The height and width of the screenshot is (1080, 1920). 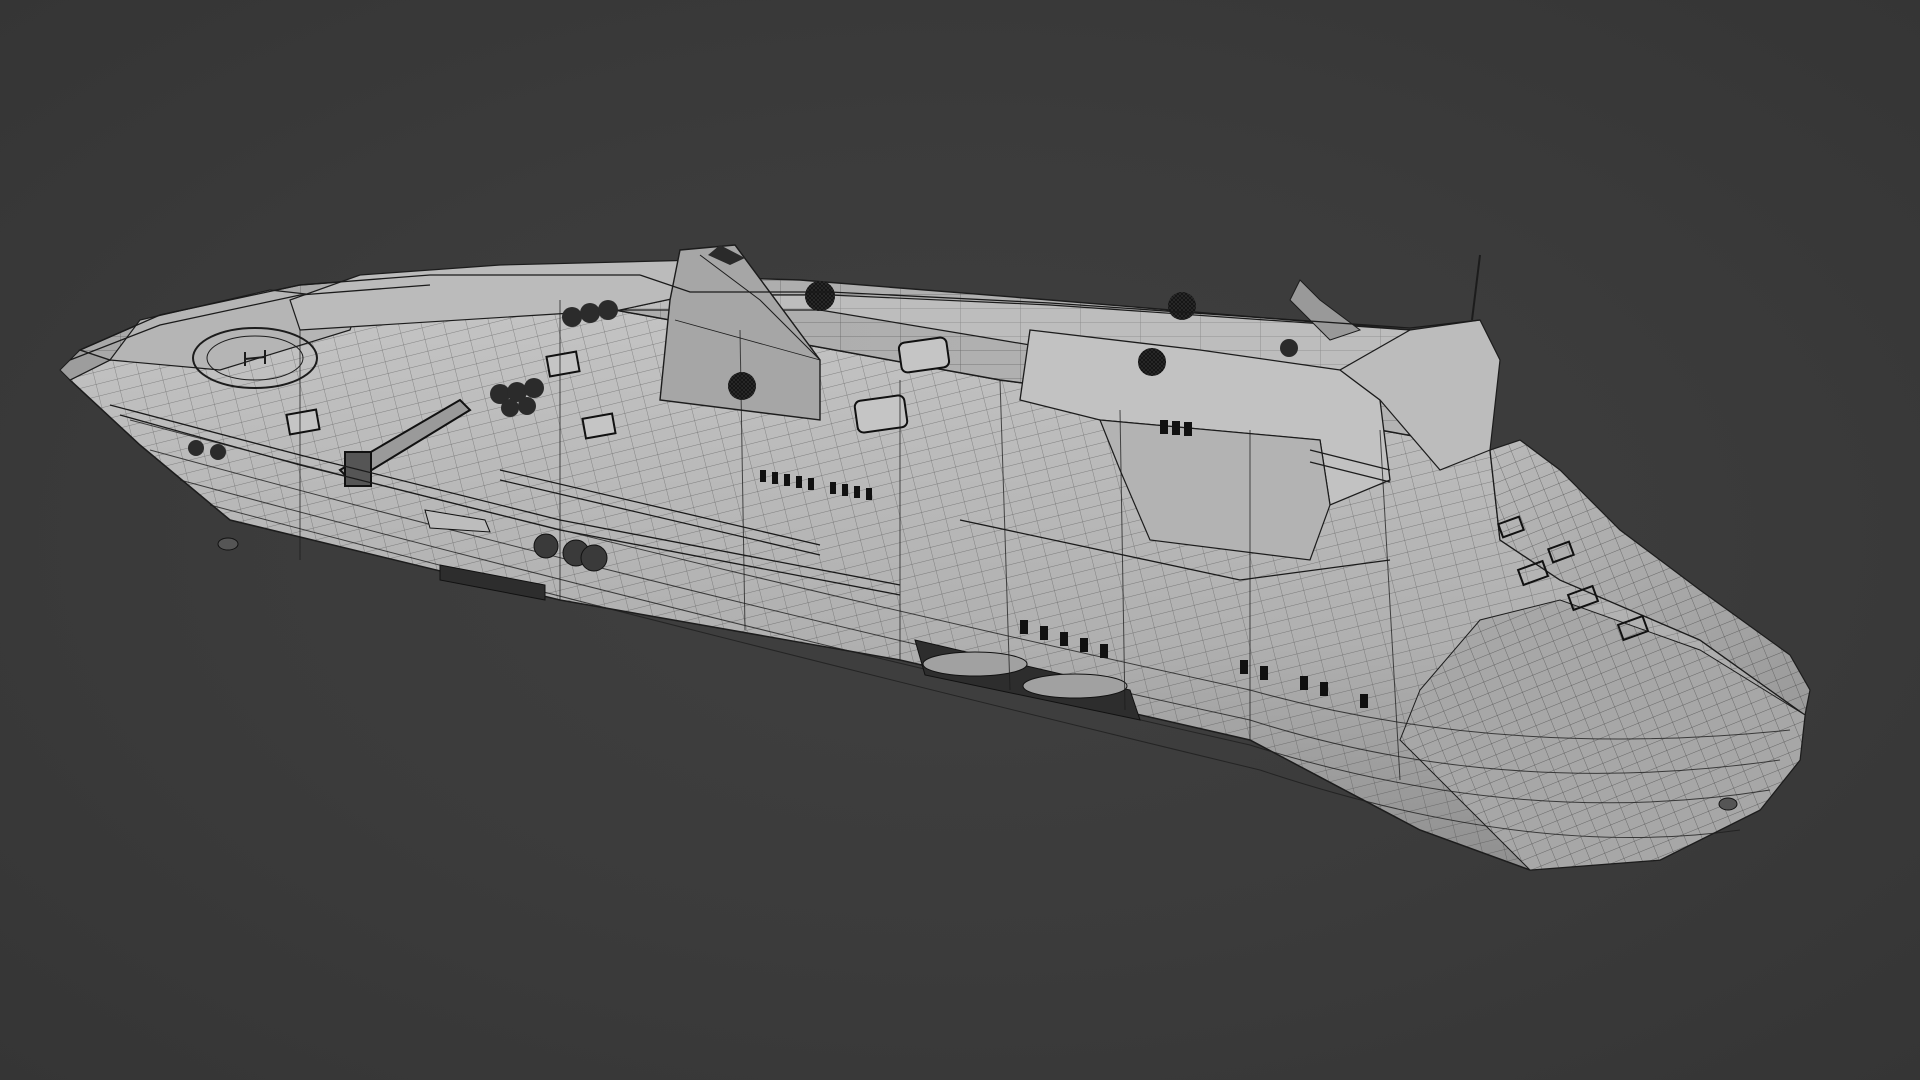 I want to click on bow-thruster, so click(x=1728, y=804).